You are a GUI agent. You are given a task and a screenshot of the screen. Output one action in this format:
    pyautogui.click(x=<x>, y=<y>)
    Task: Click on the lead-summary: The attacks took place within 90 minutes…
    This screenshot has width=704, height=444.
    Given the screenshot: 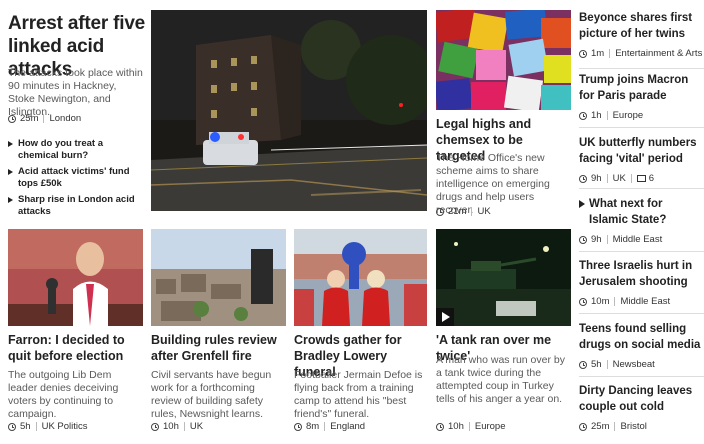 What is the action you would take?
    pyautogui.click(x=75, y=92)
    